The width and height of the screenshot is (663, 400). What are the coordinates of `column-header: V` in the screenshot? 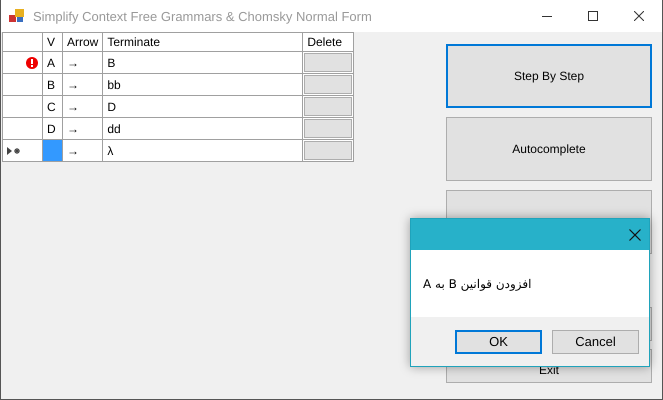 It's located at (52, 42).